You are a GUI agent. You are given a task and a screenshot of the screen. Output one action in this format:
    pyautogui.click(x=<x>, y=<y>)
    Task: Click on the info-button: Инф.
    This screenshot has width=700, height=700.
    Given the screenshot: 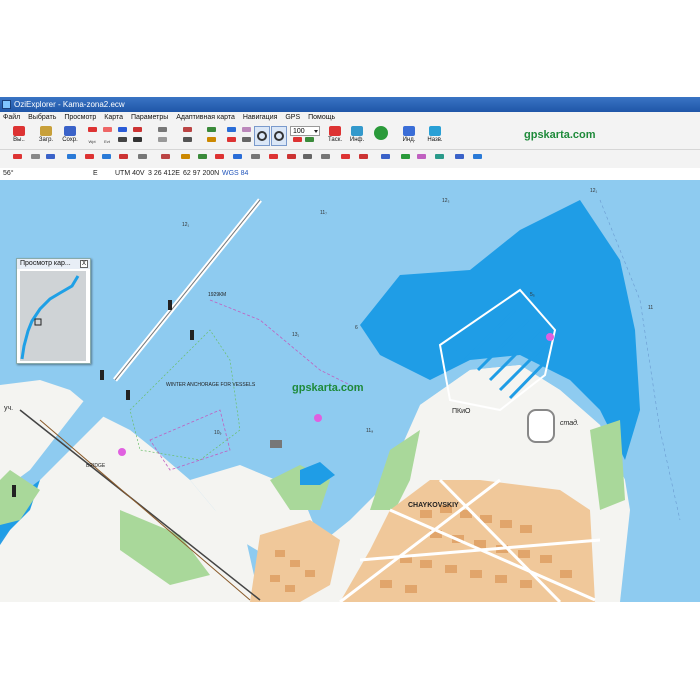 What is the action you would take?
    pyautogui.click(x=357, y=136)
    